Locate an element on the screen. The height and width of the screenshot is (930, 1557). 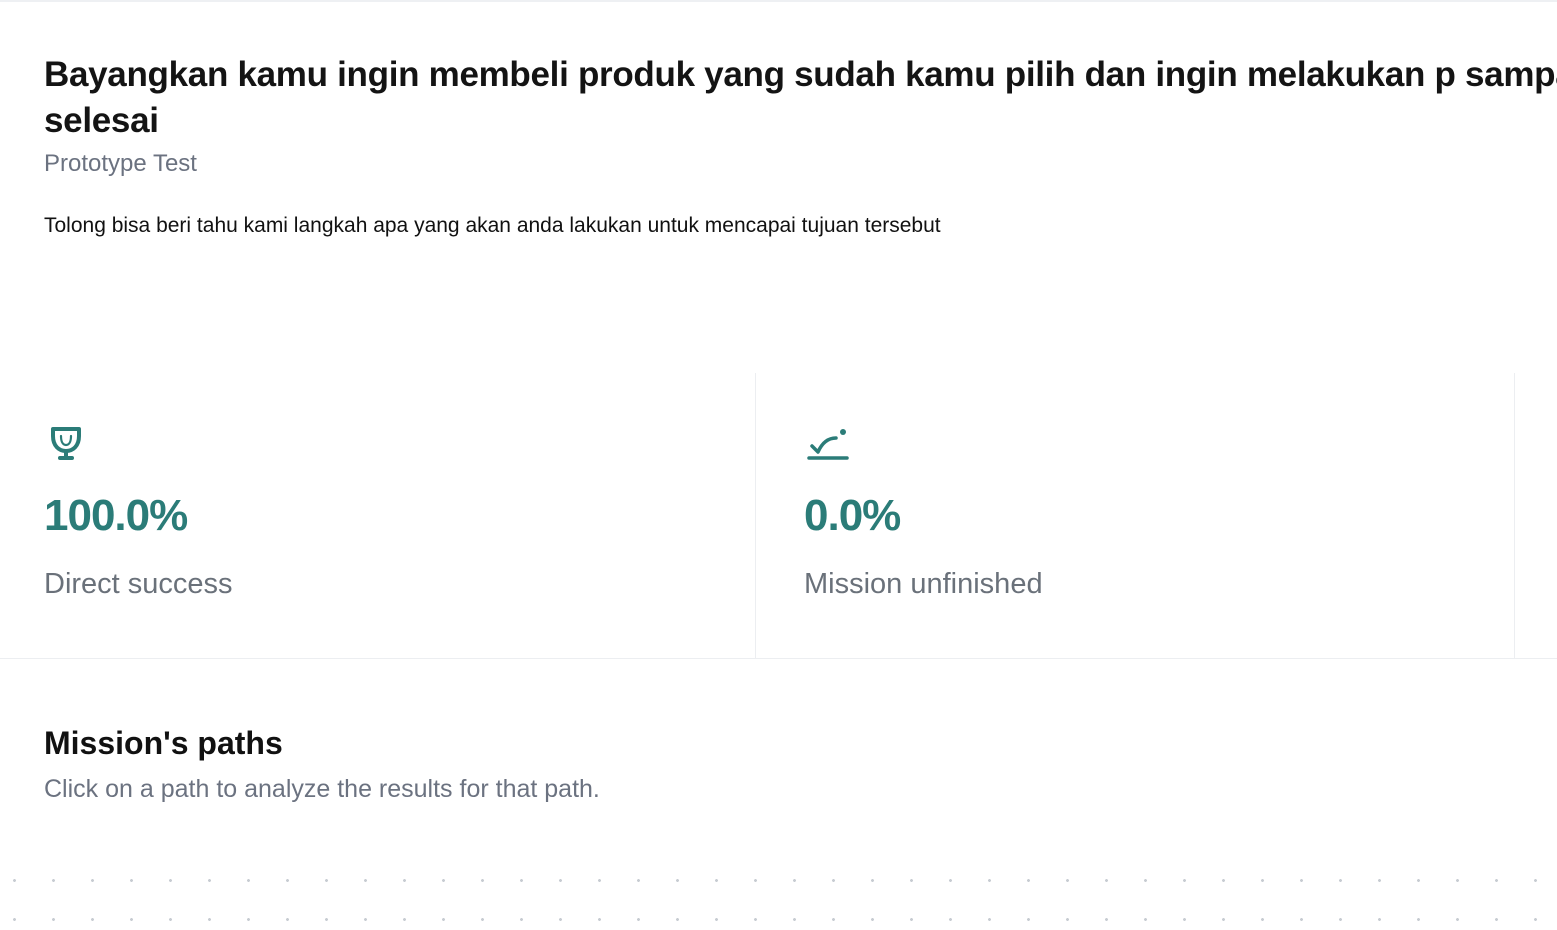
direct-success-label: Direct success is located at coordinates (138, 584).